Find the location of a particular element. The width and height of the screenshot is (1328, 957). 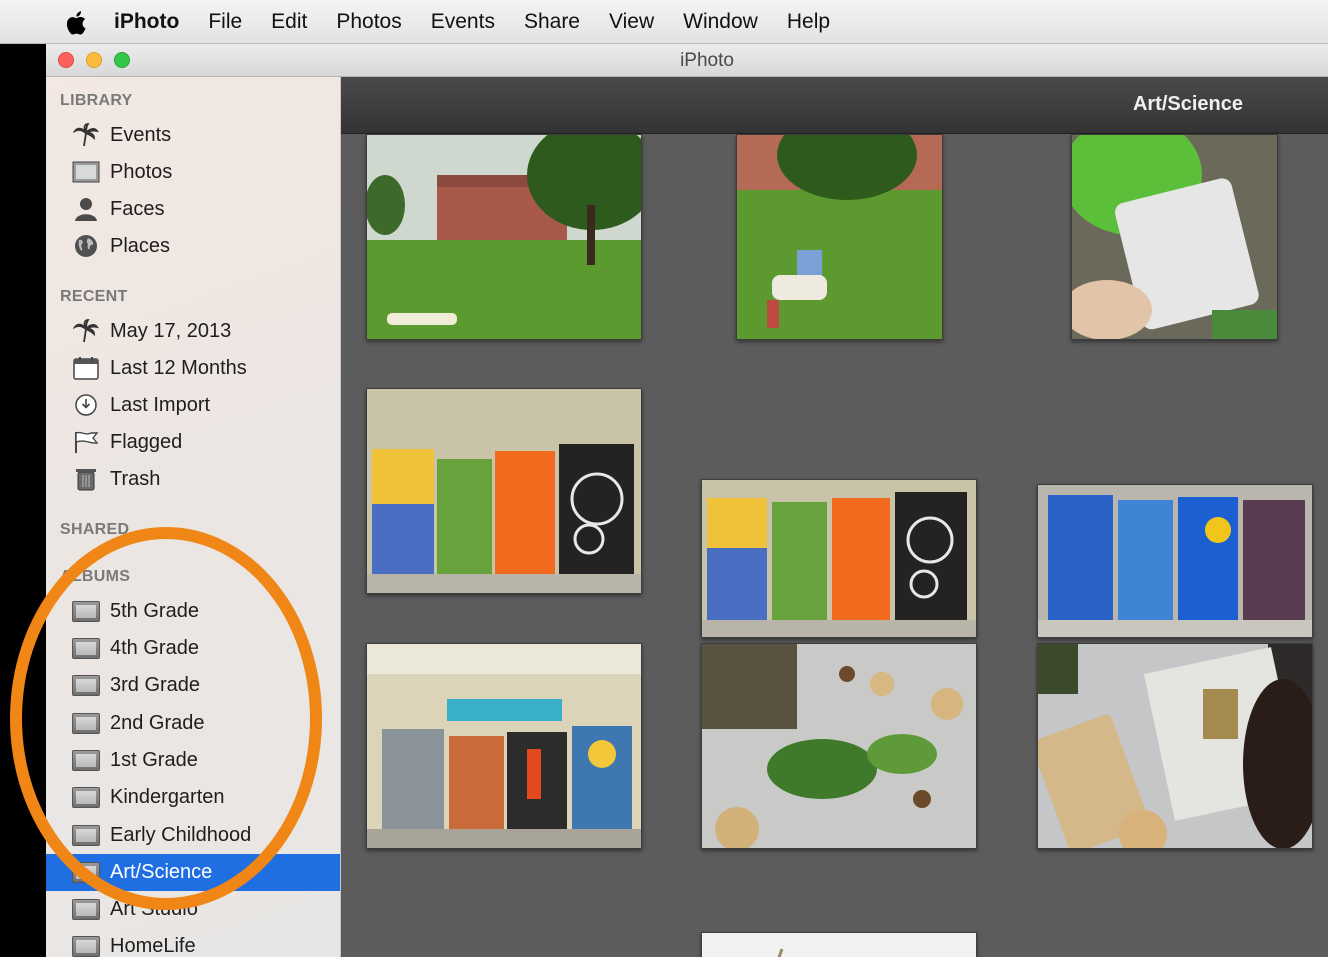

sidebar-item-label: Art/Science is located at coordinates (161, 872).